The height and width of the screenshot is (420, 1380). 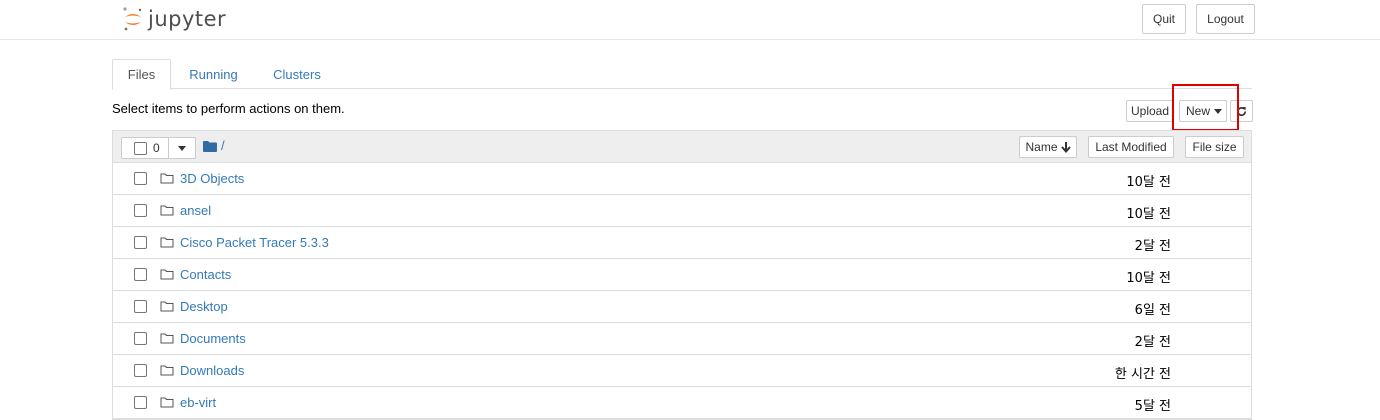 I want to click on new-dropdown-button: New, so click(x=1203, y=111).